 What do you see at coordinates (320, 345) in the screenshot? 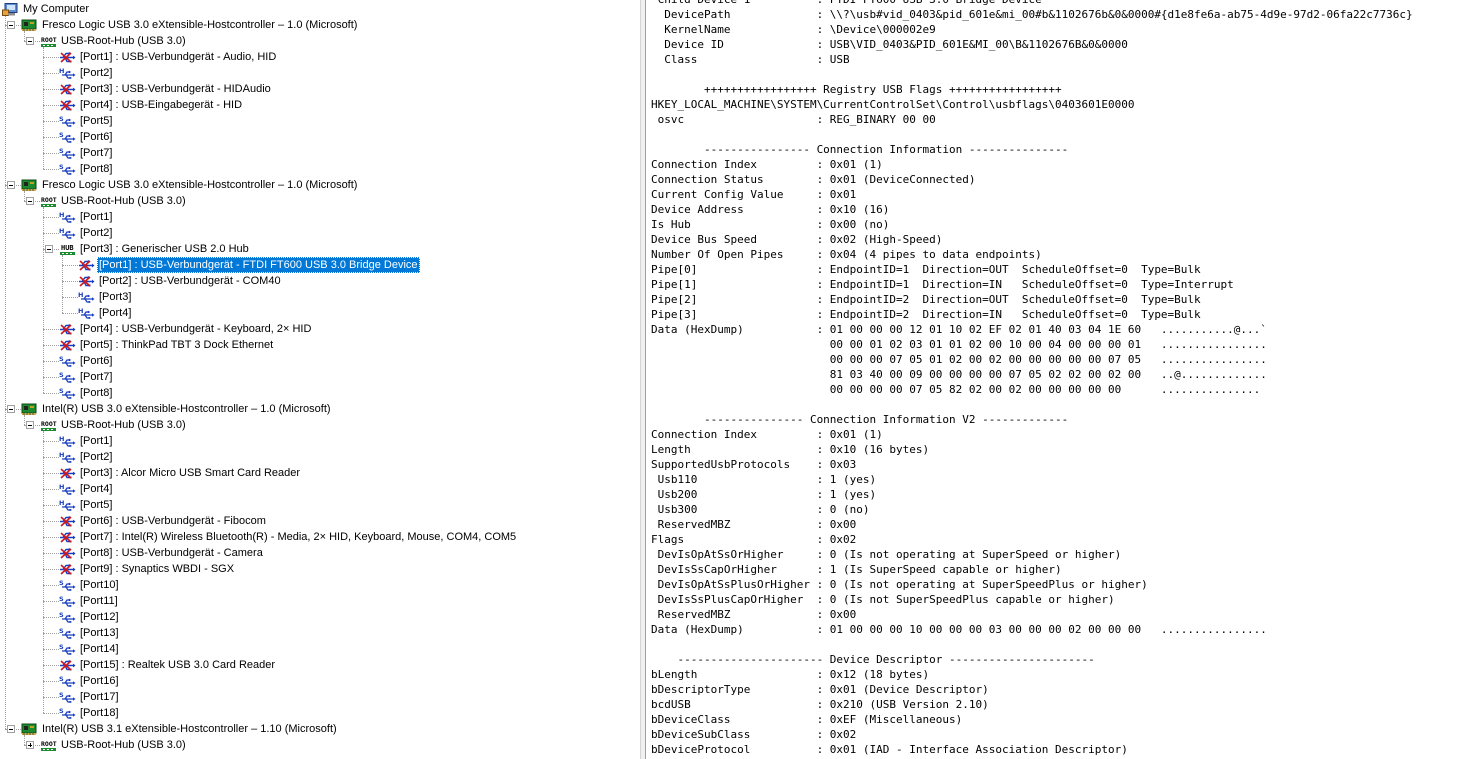
I see `tree-node: [Port5] : ThinkPad TBT 3 Dock Ethernet` at bounding box center [320, 345].